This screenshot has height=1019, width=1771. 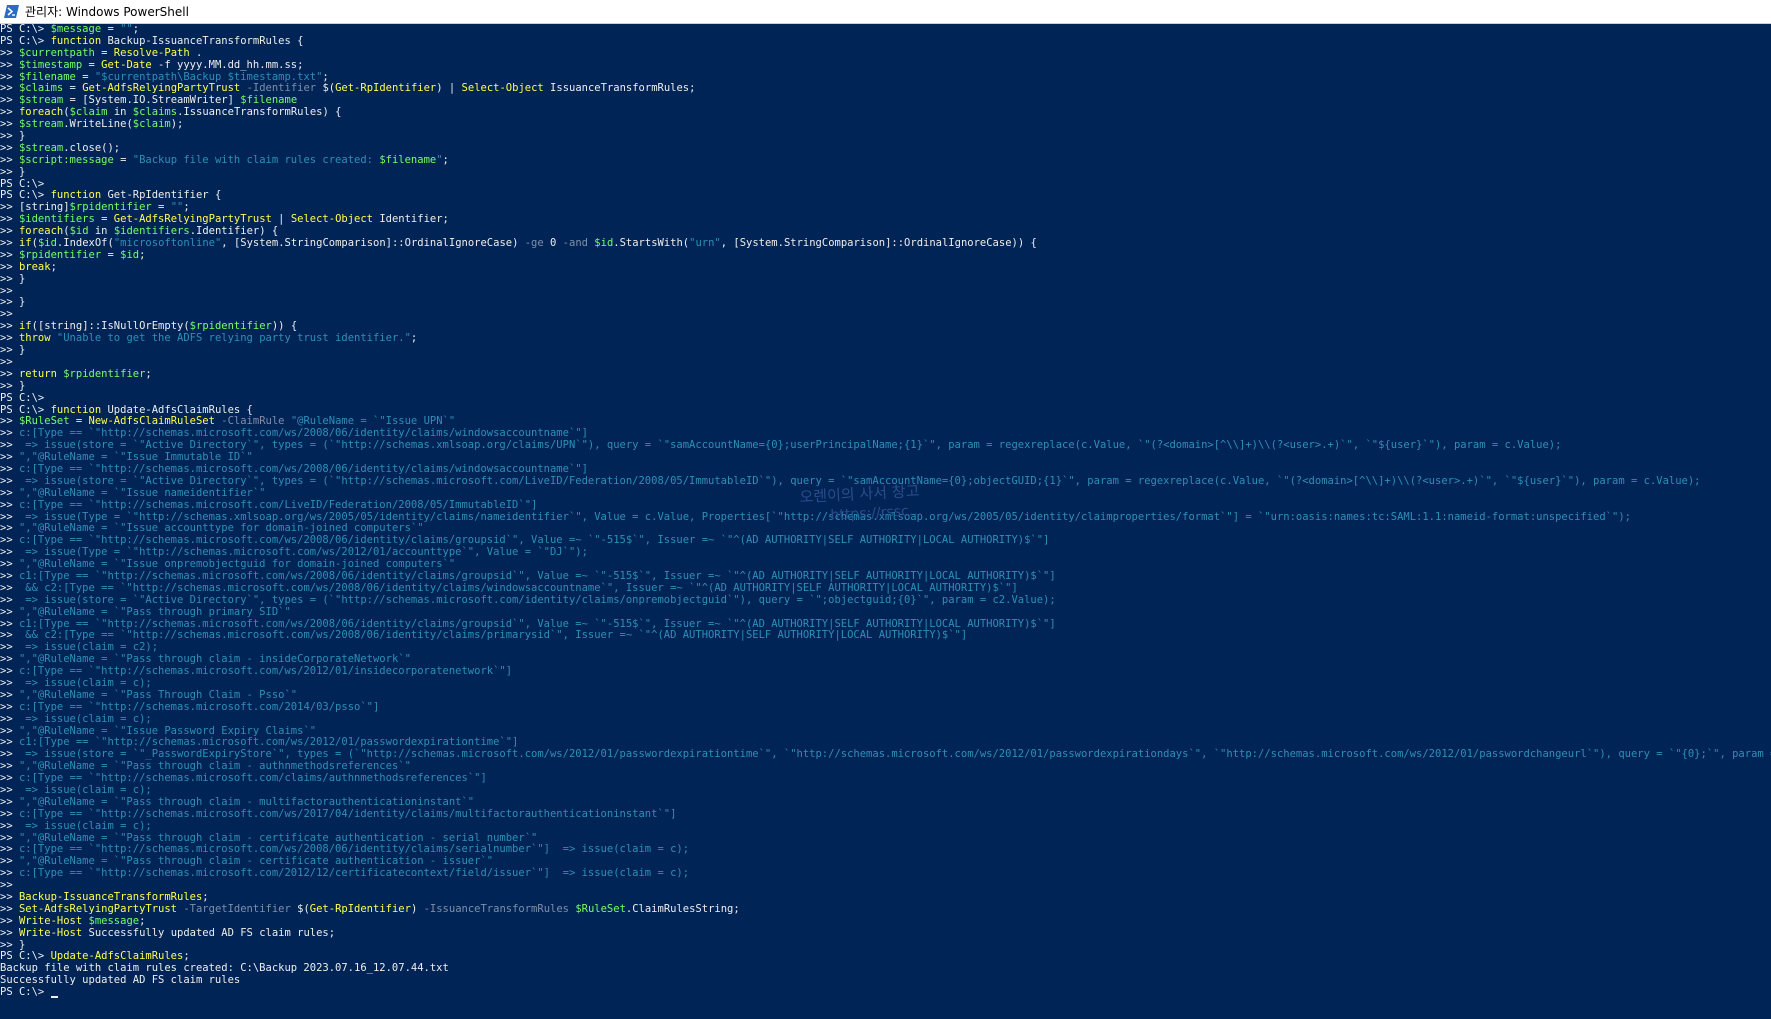 What do you see at coordinates (196, 52) in the screenshot?
I see `console-token: .` at bounding box center [196, 52].